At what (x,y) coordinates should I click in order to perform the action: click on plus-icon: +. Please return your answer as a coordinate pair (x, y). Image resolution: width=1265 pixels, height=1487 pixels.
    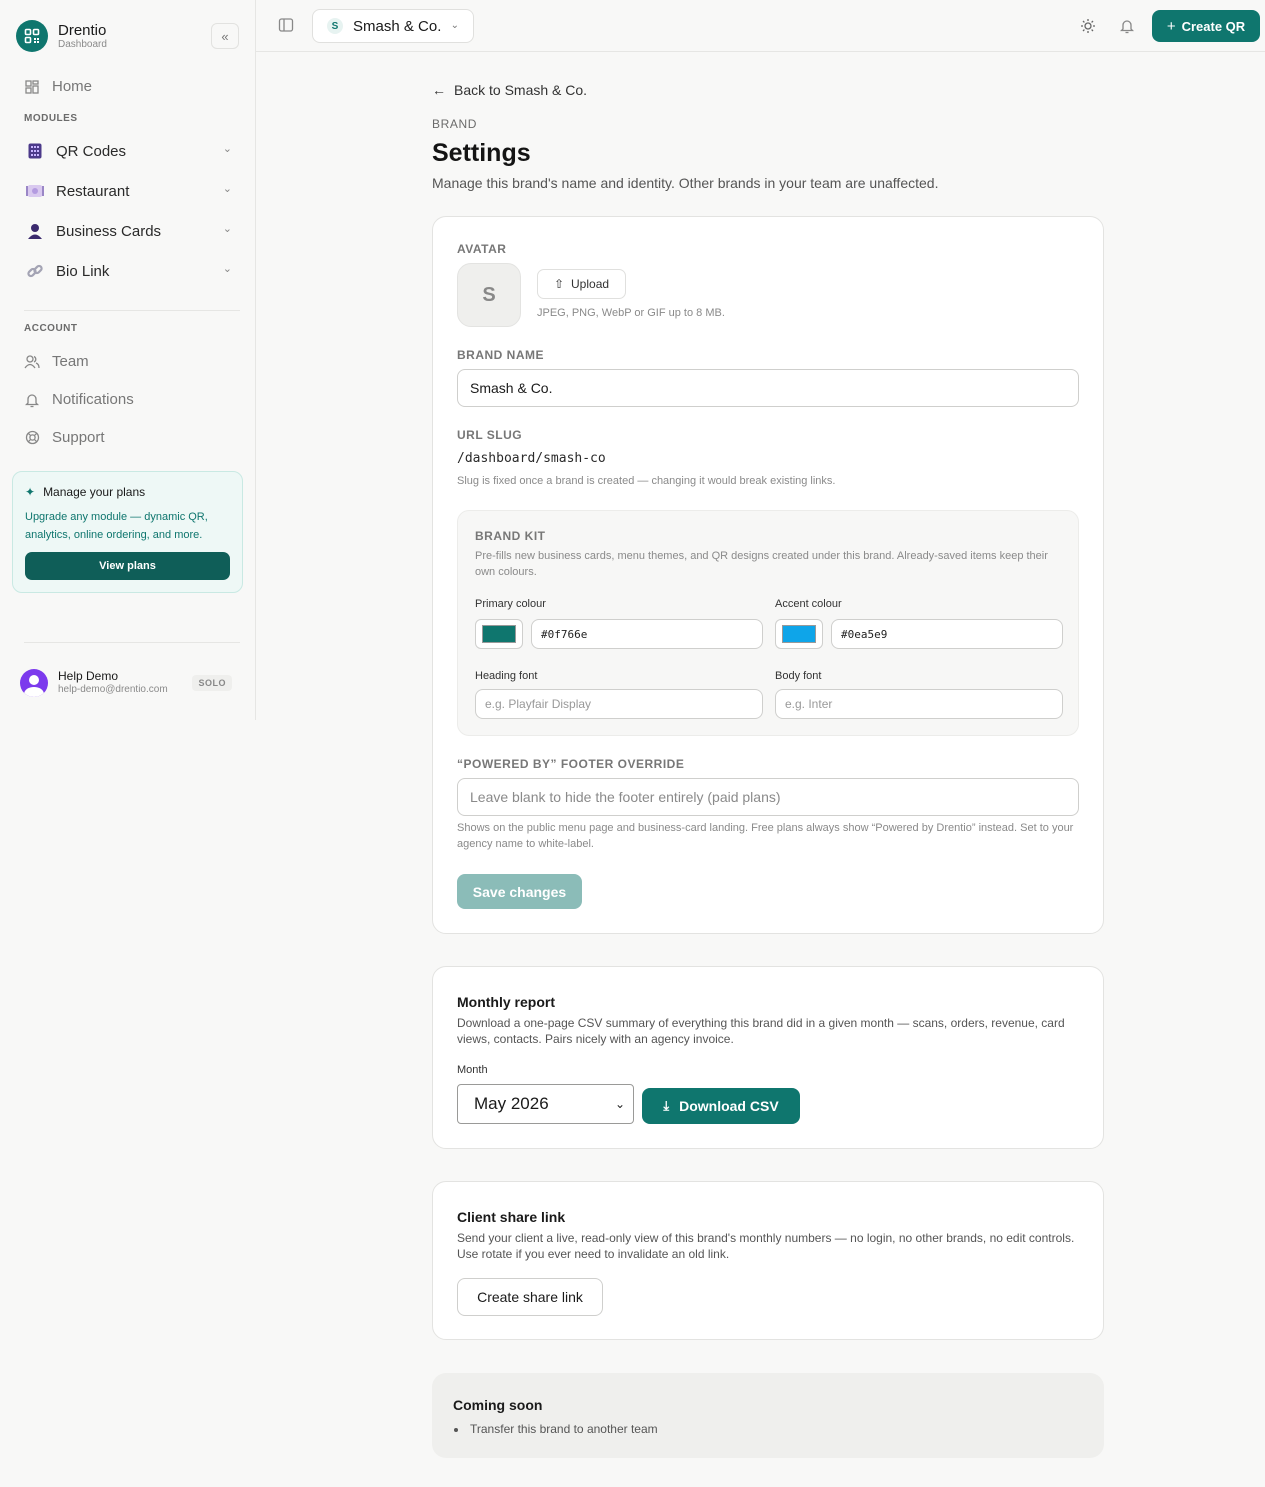
    Looking at the image, I should click on (1171, 26).